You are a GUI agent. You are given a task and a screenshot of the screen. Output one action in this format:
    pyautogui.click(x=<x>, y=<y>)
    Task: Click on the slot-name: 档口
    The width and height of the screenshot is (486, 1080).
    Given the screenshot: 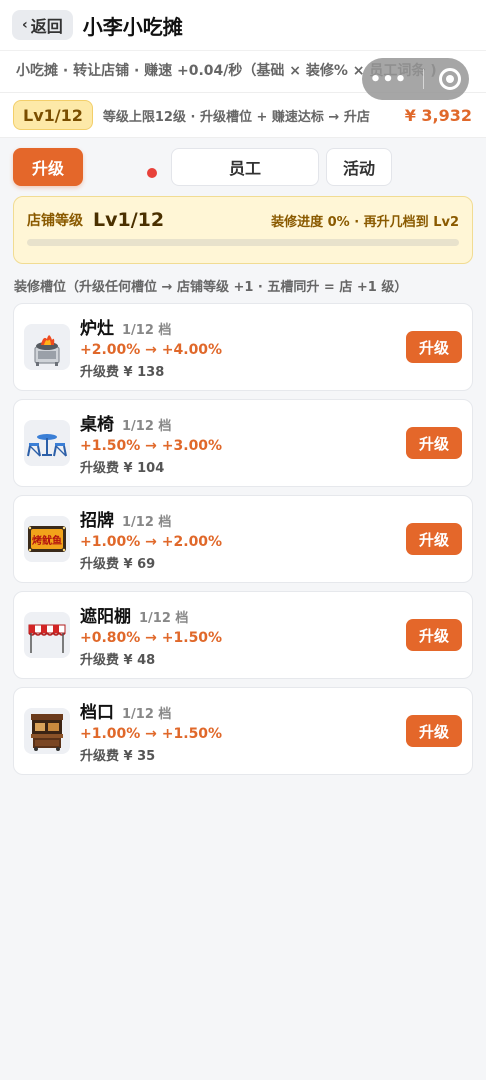 What is the action you would take?
    pyautogui.click(x=97, y=713)
    